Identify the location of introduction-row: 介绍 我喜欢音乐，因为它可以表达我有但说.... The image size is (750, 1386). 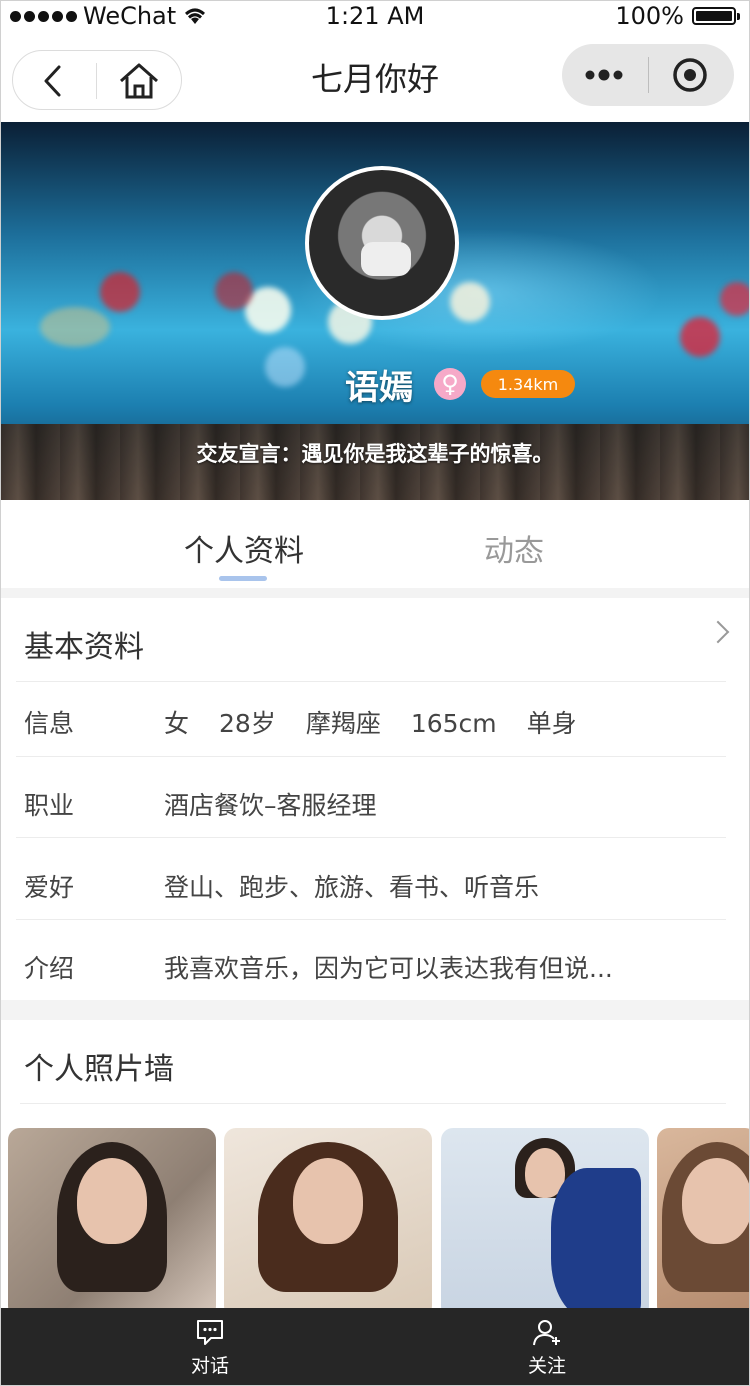
(375, 967).